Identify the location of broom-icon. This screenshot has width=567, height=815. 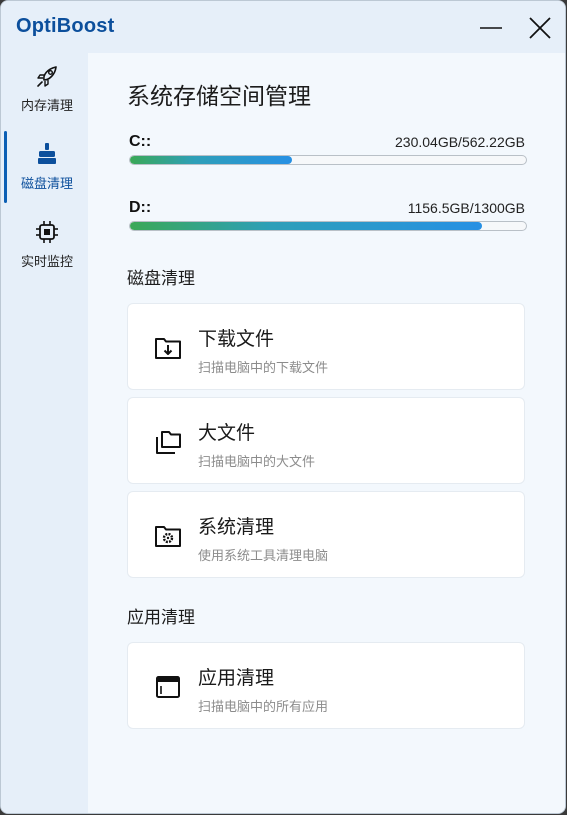
(47, 153).